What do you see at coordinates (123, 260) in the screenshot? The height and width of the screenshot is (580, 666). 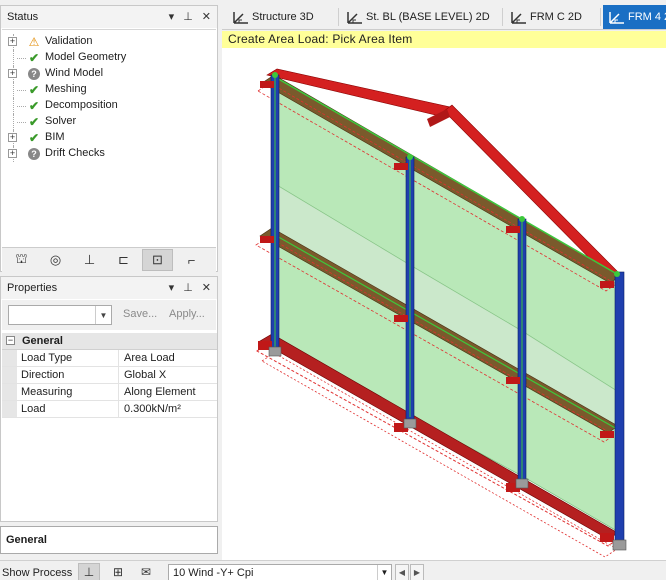 I see `frame-icon: ⊏` at bounding box center [123, 260].